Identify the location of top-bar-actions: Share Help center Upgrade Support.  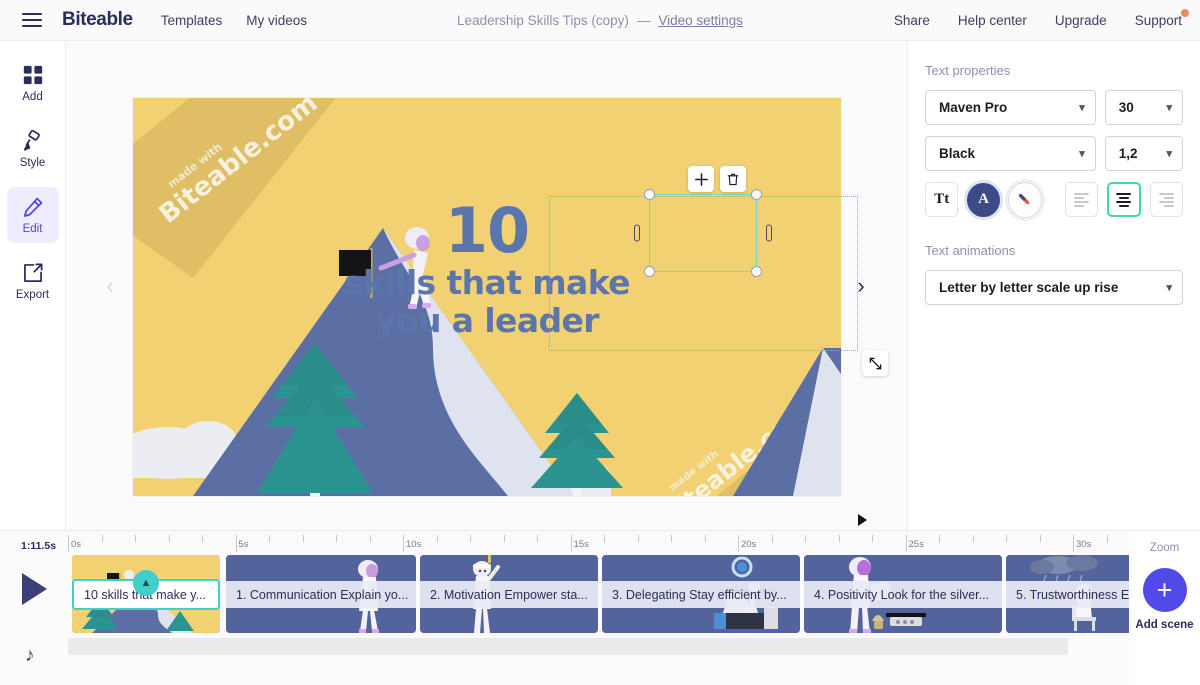
(1027, 20).